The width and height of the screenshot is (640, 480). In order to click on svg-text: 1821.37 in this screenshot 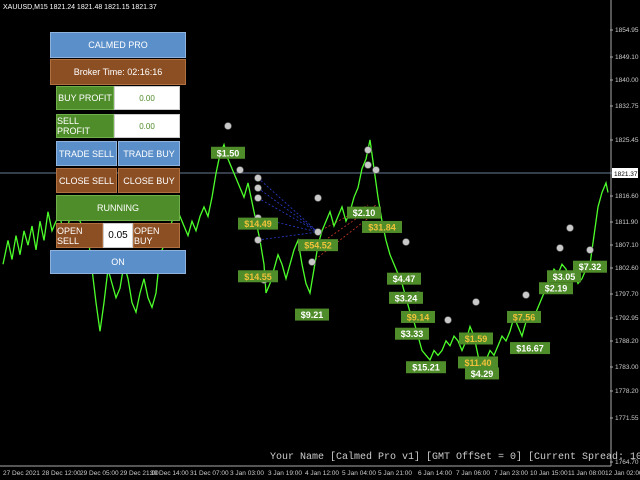, I will do `click(626, 174)`.